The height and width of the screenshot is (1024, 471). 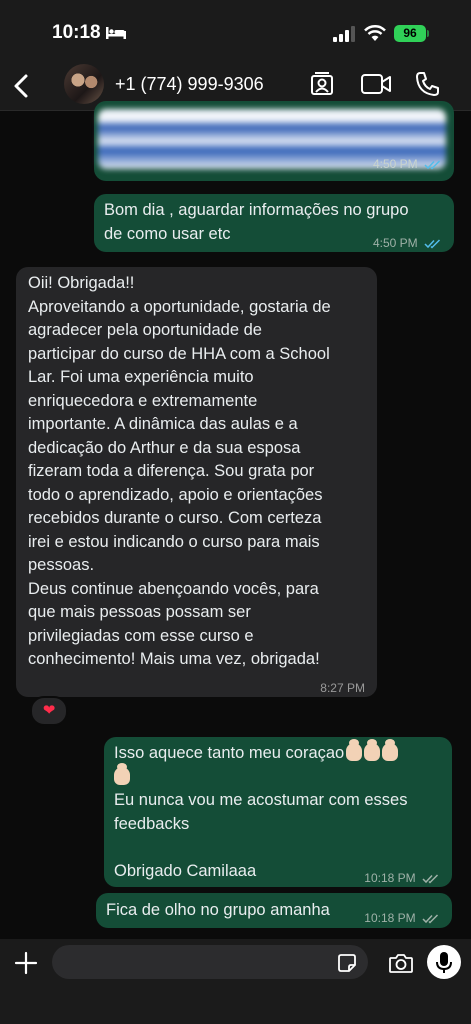 I want to click on back-chevron-icon, so click(x=22, y=86).